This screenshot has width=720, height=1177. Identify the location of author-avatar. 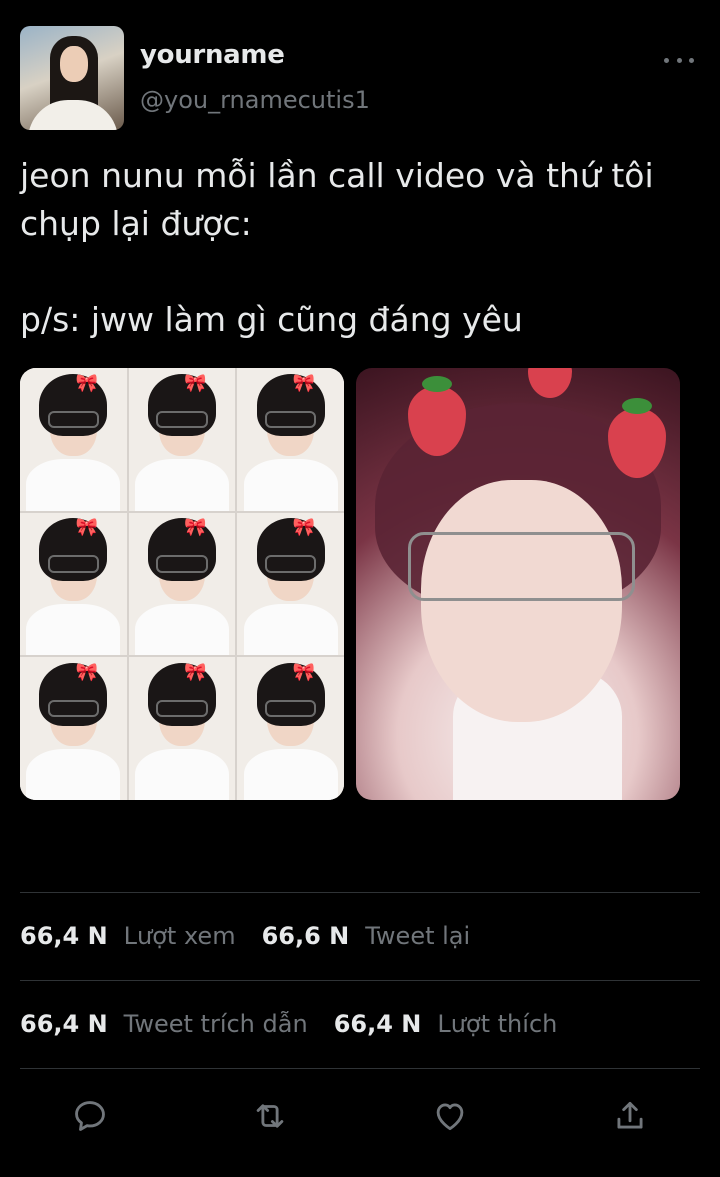
(72, 78).